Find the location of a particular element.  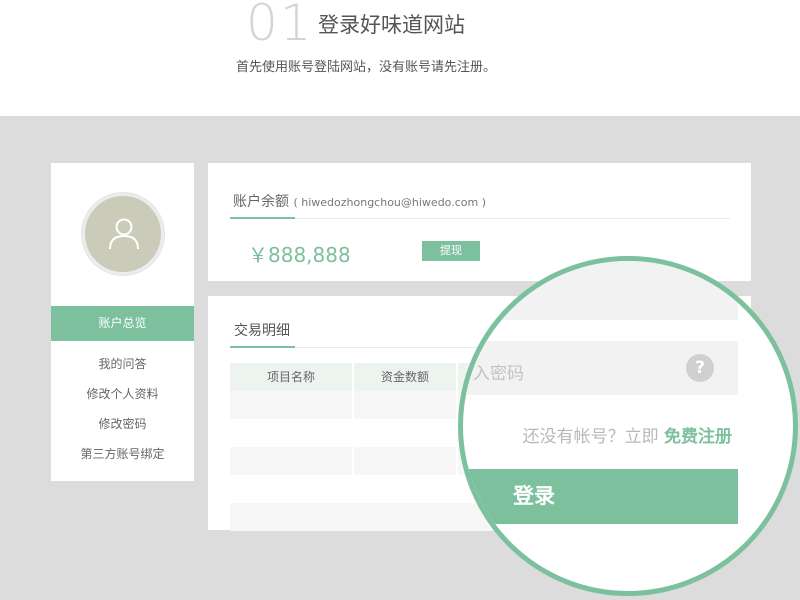

sidebar-item-edit-profile: 修改个人资料 is located at coordinates (122, 393).